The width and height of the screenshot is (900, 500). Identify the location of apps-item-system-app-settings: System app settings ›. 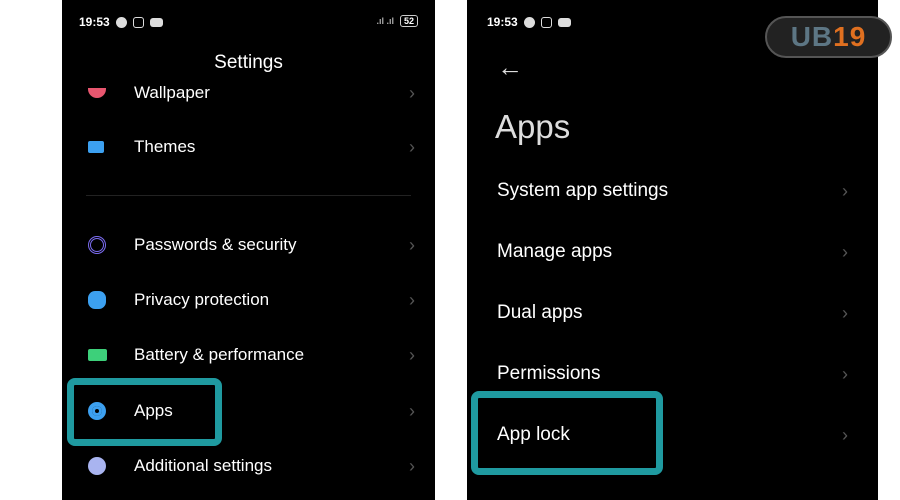
(672, 191).